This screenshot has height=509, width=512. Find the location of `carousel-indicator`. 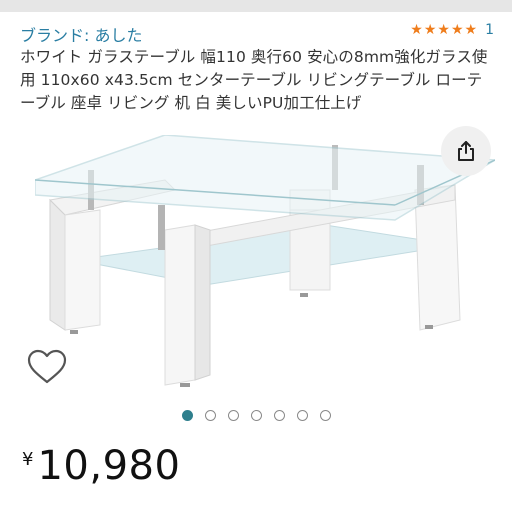

carousel-indicator is located at coordinates (256, 415).